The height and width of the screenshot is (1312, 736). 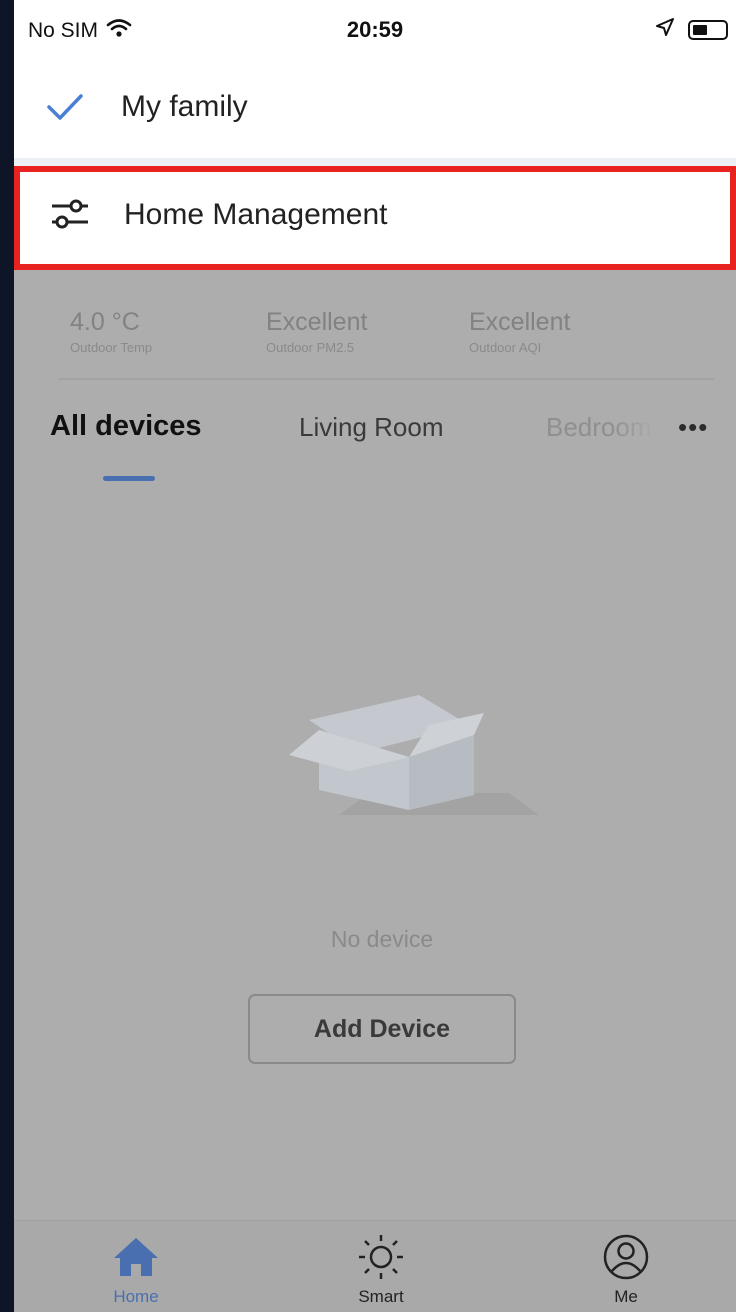 I want to click on nav-me: Me, so click(x=626, y=1269).